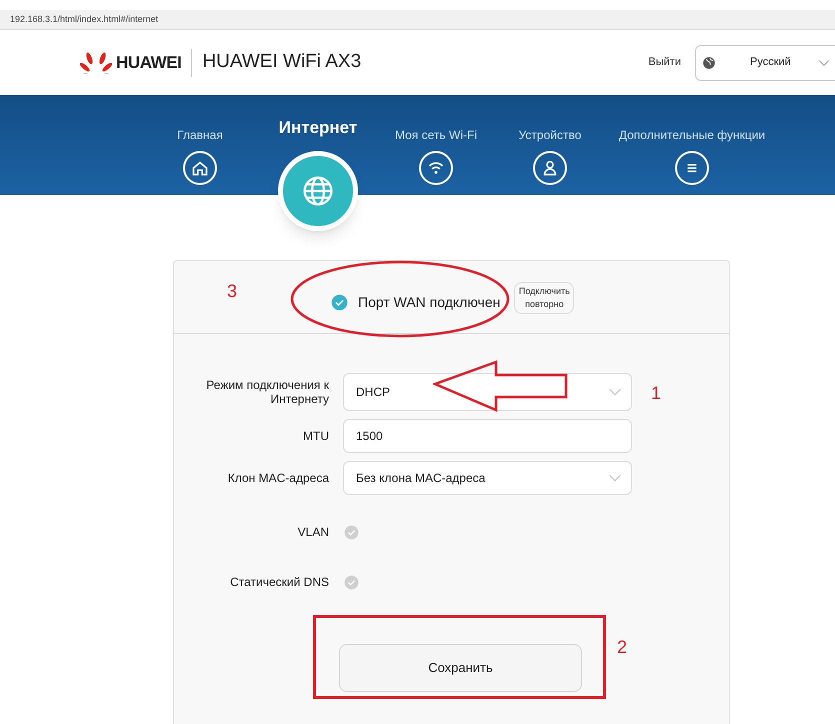  I want to click on product-name: HUAWEI WiFi AX3, so click(282, 62).